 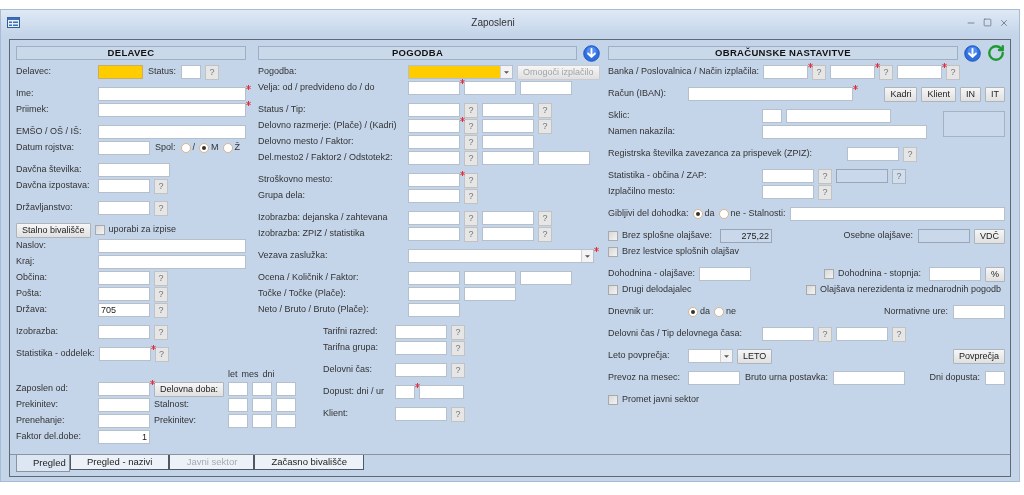 What do you see at coordinates (1004, 22) in the screenshot?
I see `close-icon` at bounding box center [1004, 22].